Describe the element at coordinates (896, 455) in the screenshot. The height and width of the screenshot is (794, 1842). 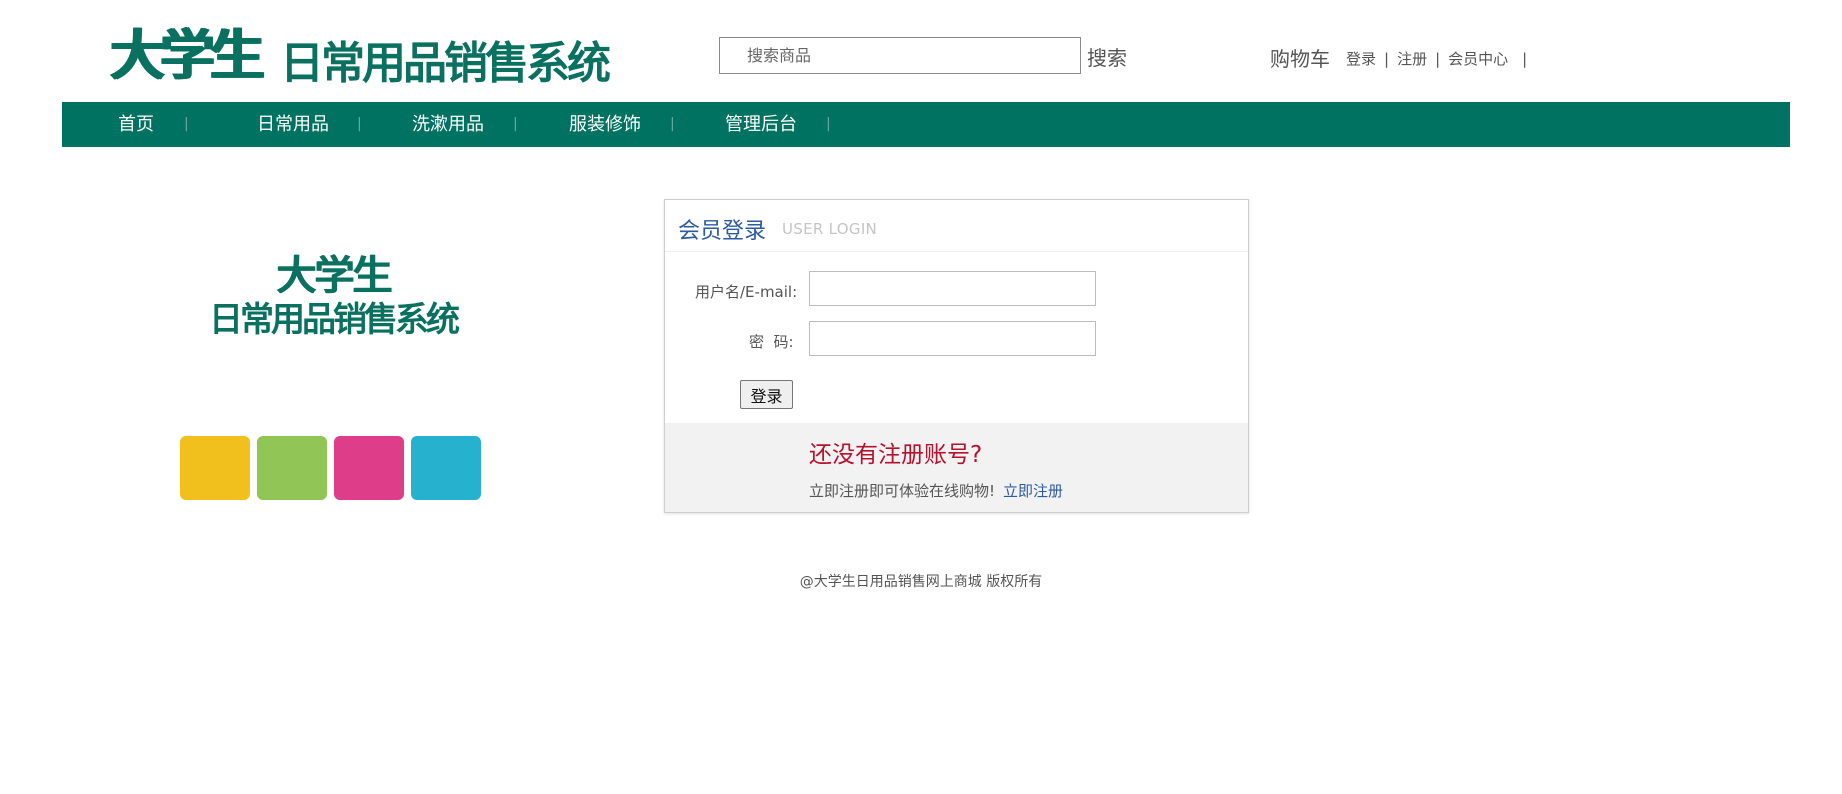
I see `register-title: 还没有注册账号?` at that location.